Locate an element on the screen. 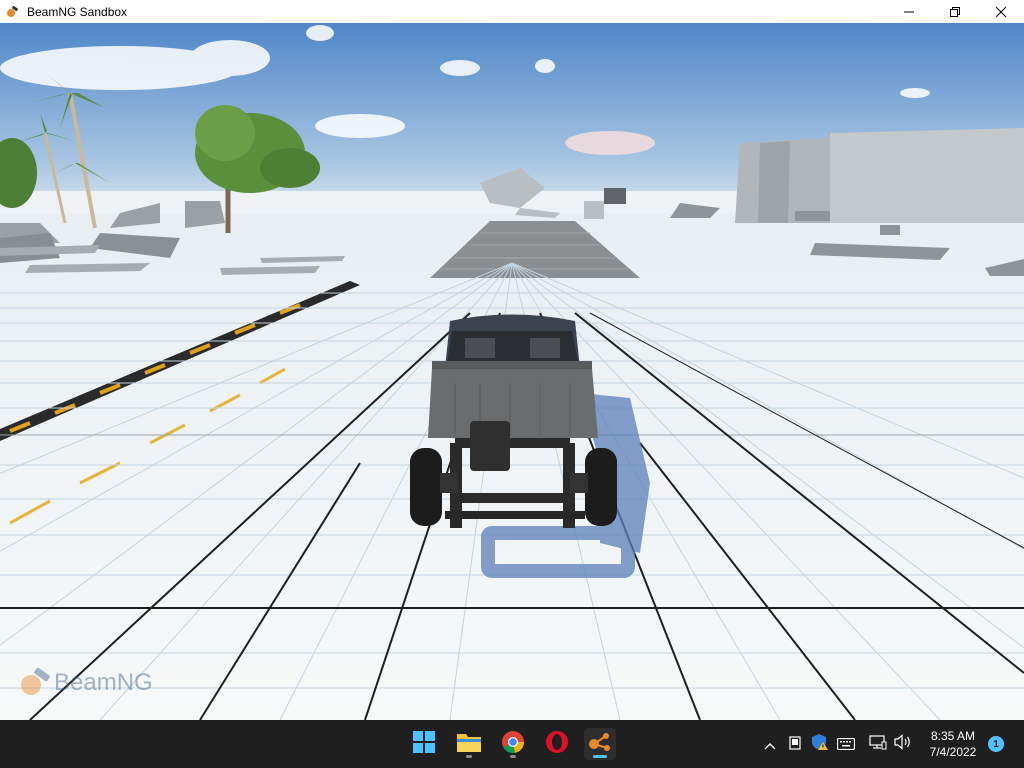 Image resolution: width=1024 pixels, height=768 pixels. show-hidden-icons-button is located at coordinates (770, 744).